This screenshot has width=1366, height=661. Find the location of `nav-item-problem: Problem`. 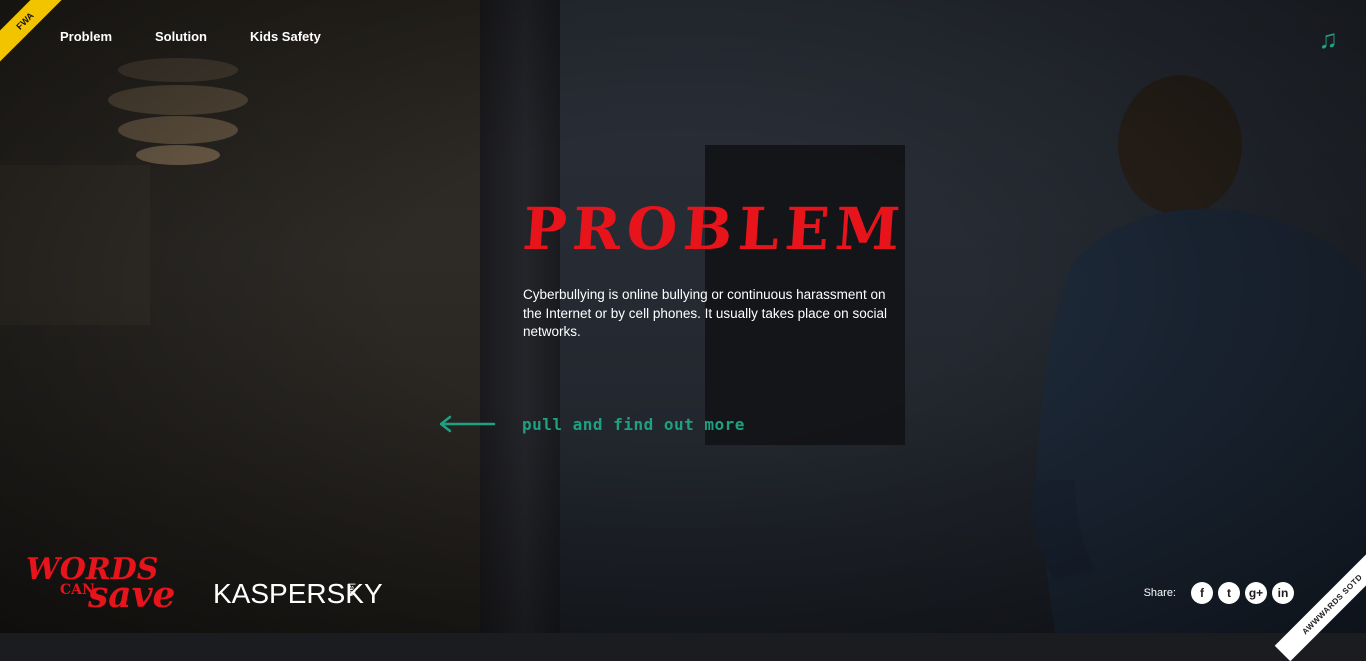

nav-item-problem: Problem is located at coordinates (86, 36).